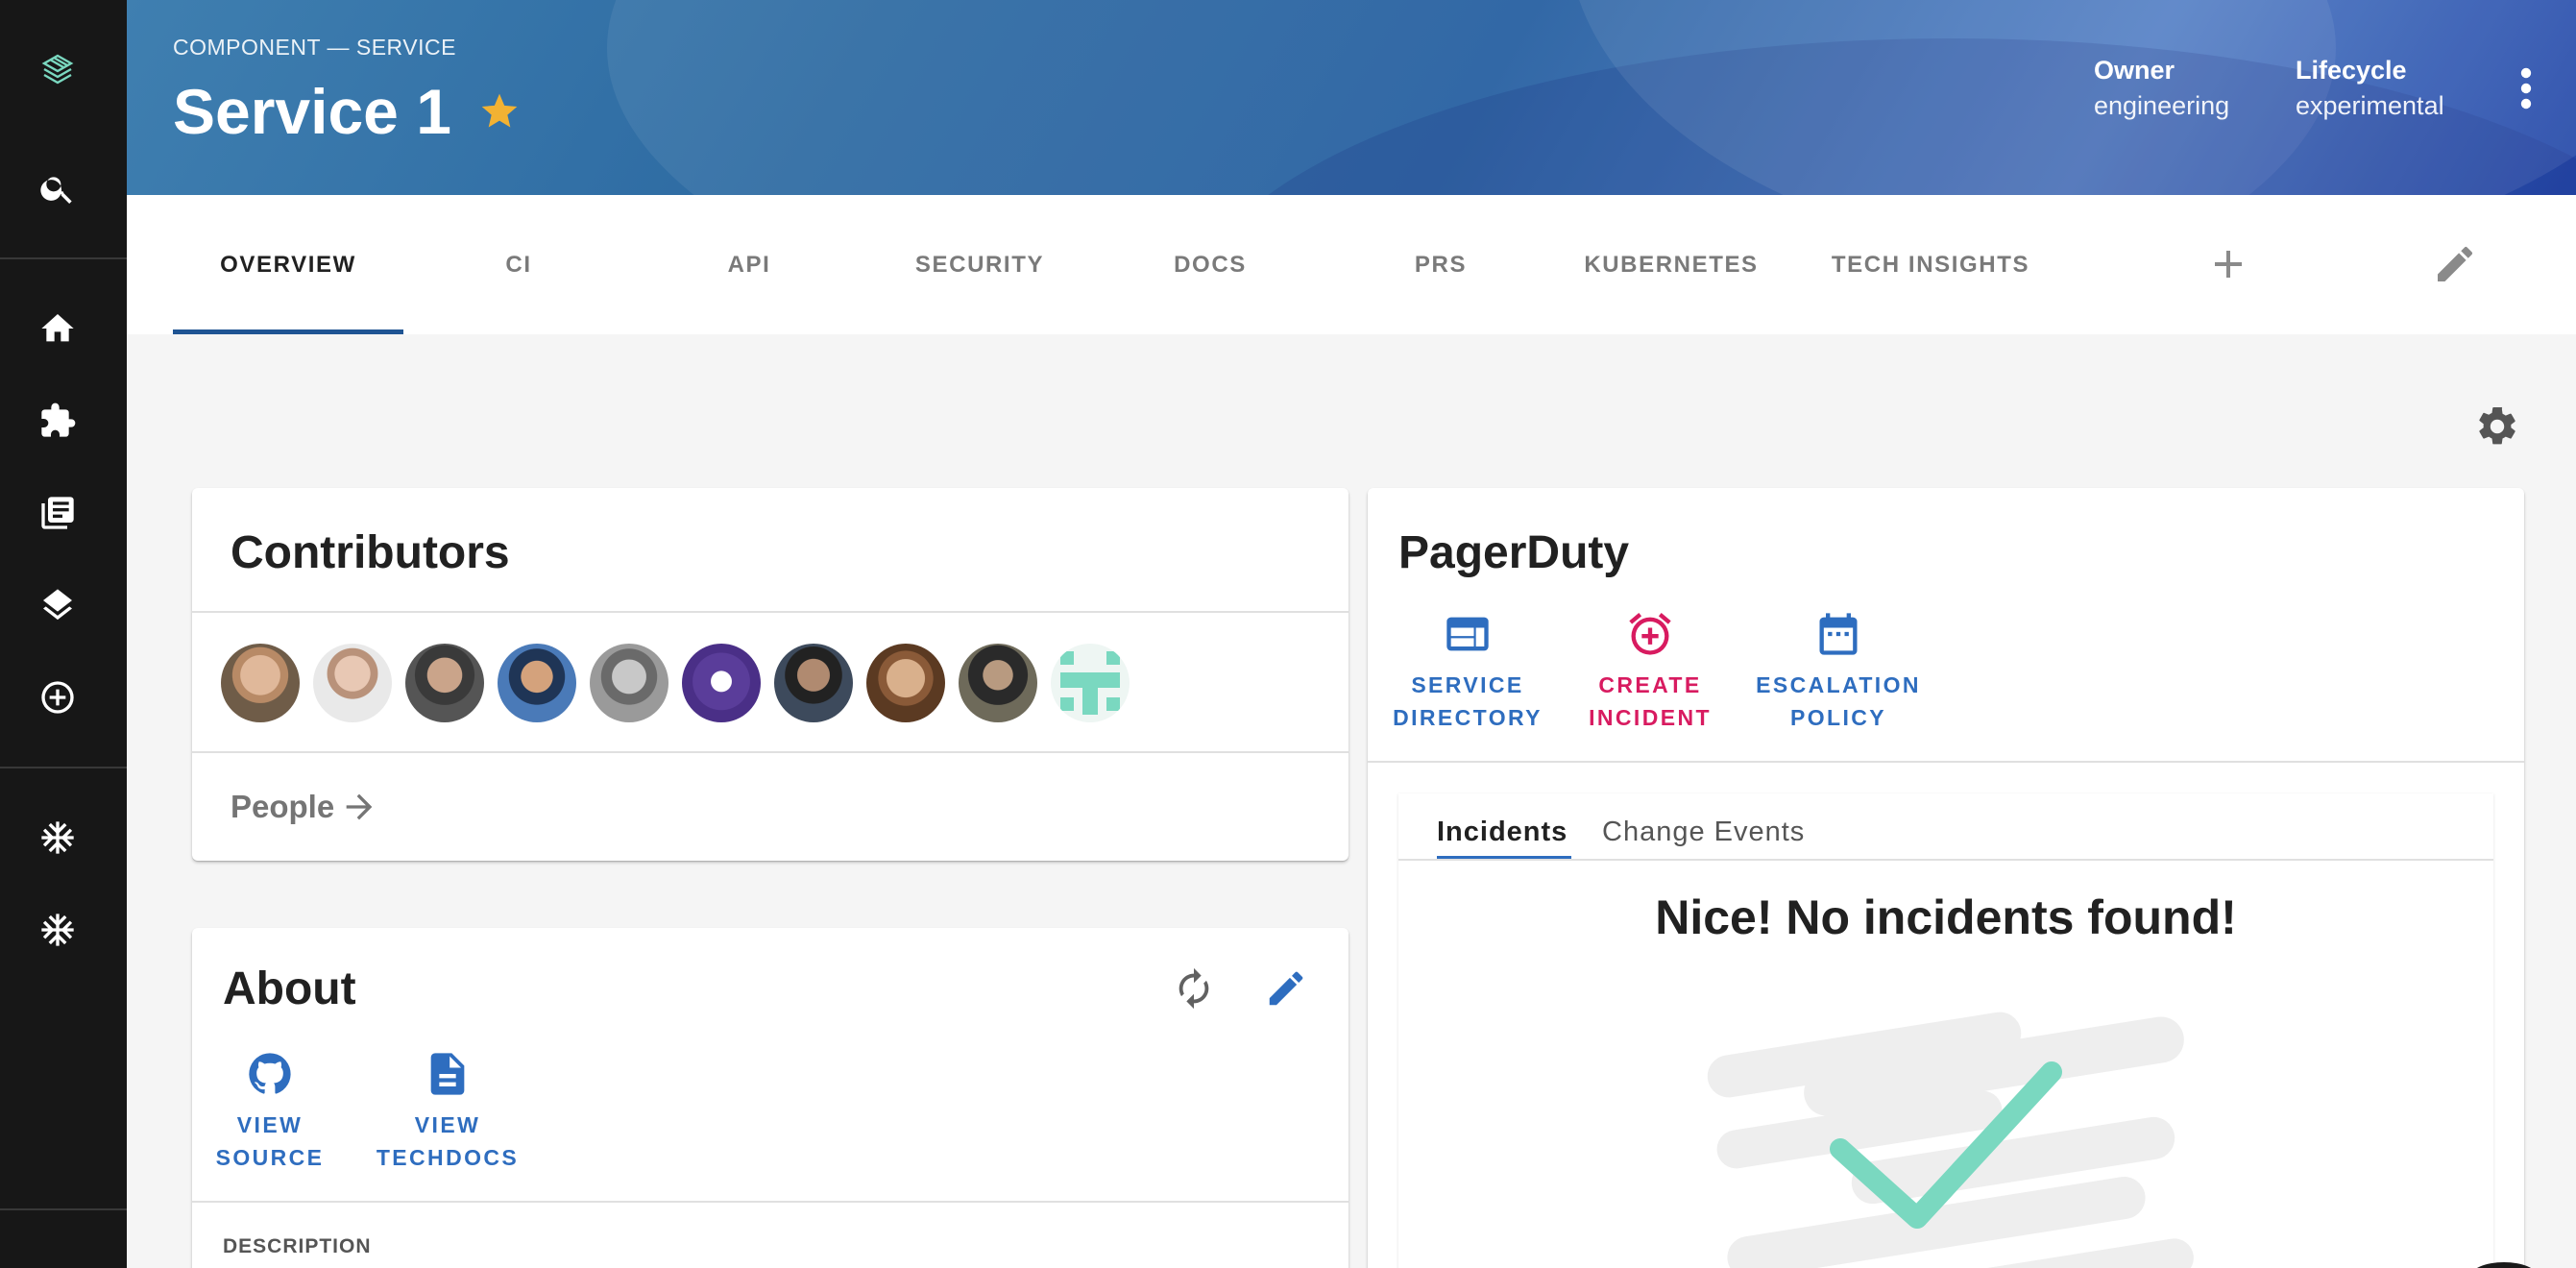 The width and height of the screenshot is (2576, 1268). Describe the element at coordinates (1951, 1140) in the screenshot. I see `success-check-illustration` at that location.